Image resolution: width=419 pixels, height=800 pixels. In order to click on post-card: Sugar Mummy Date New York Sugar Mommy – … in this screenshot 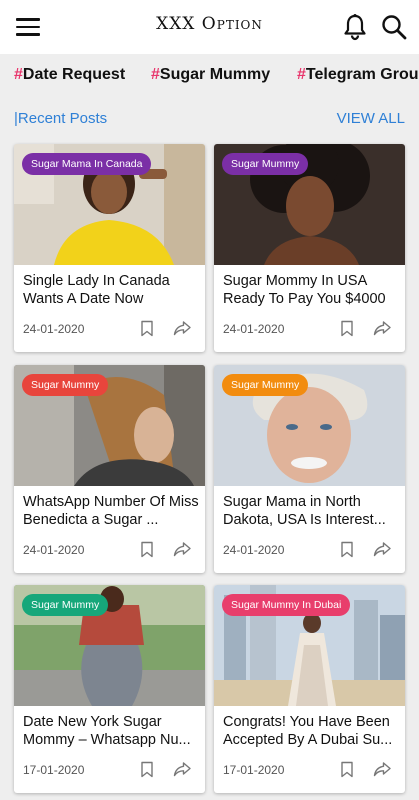, I will do `click(109, 689)`.